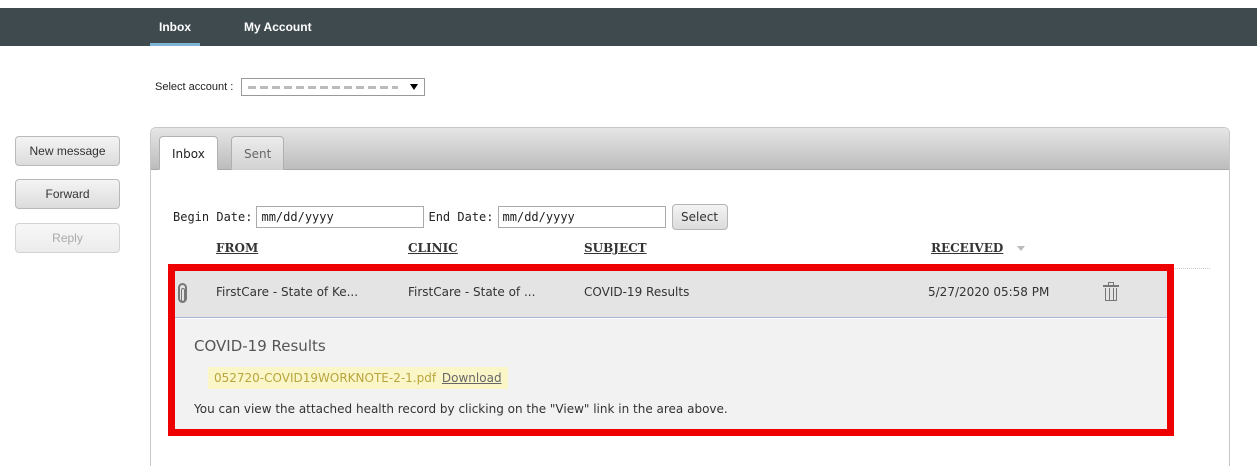 The image size is (1257, 466). What do you see at coordinates (461, 217) in the screenshot?
I see `end-date-label: End Date:` at bounding box center [461, 217].